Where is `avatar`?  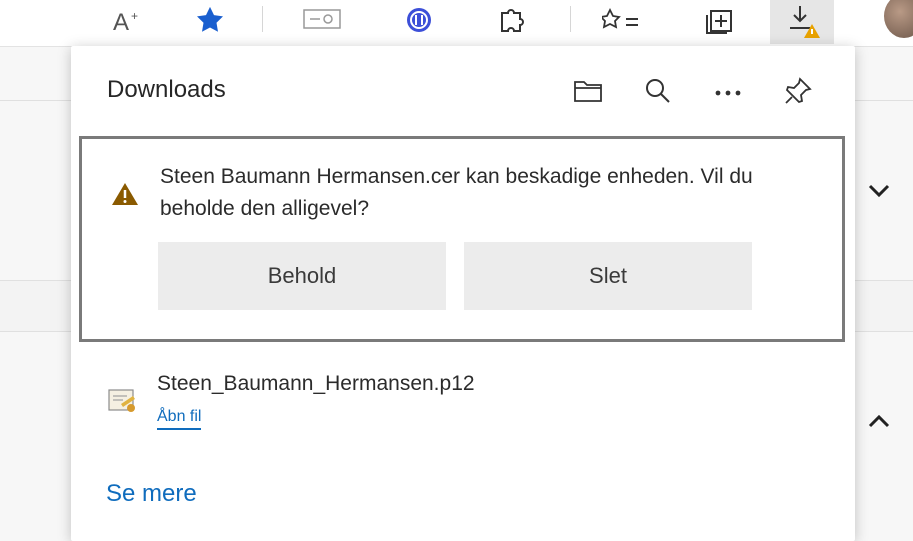 avatar is located at coordinates (898, 19).